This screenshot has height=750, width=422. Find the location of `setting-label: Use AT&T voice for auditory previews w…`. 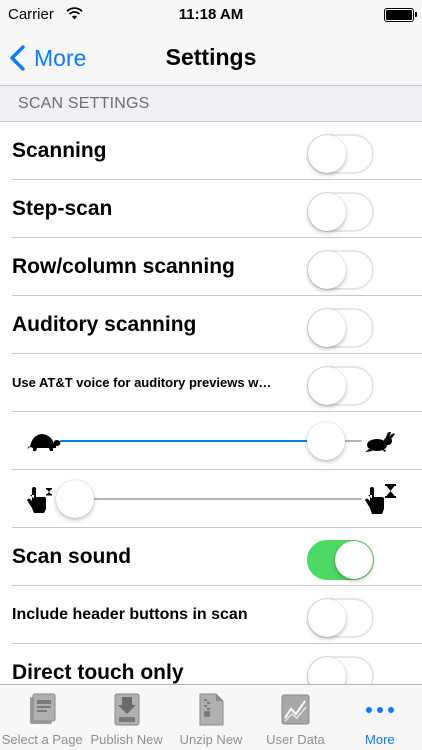

setting-label: Use AT&T voice for auditory previews w… is located at coordinates (142, 382).